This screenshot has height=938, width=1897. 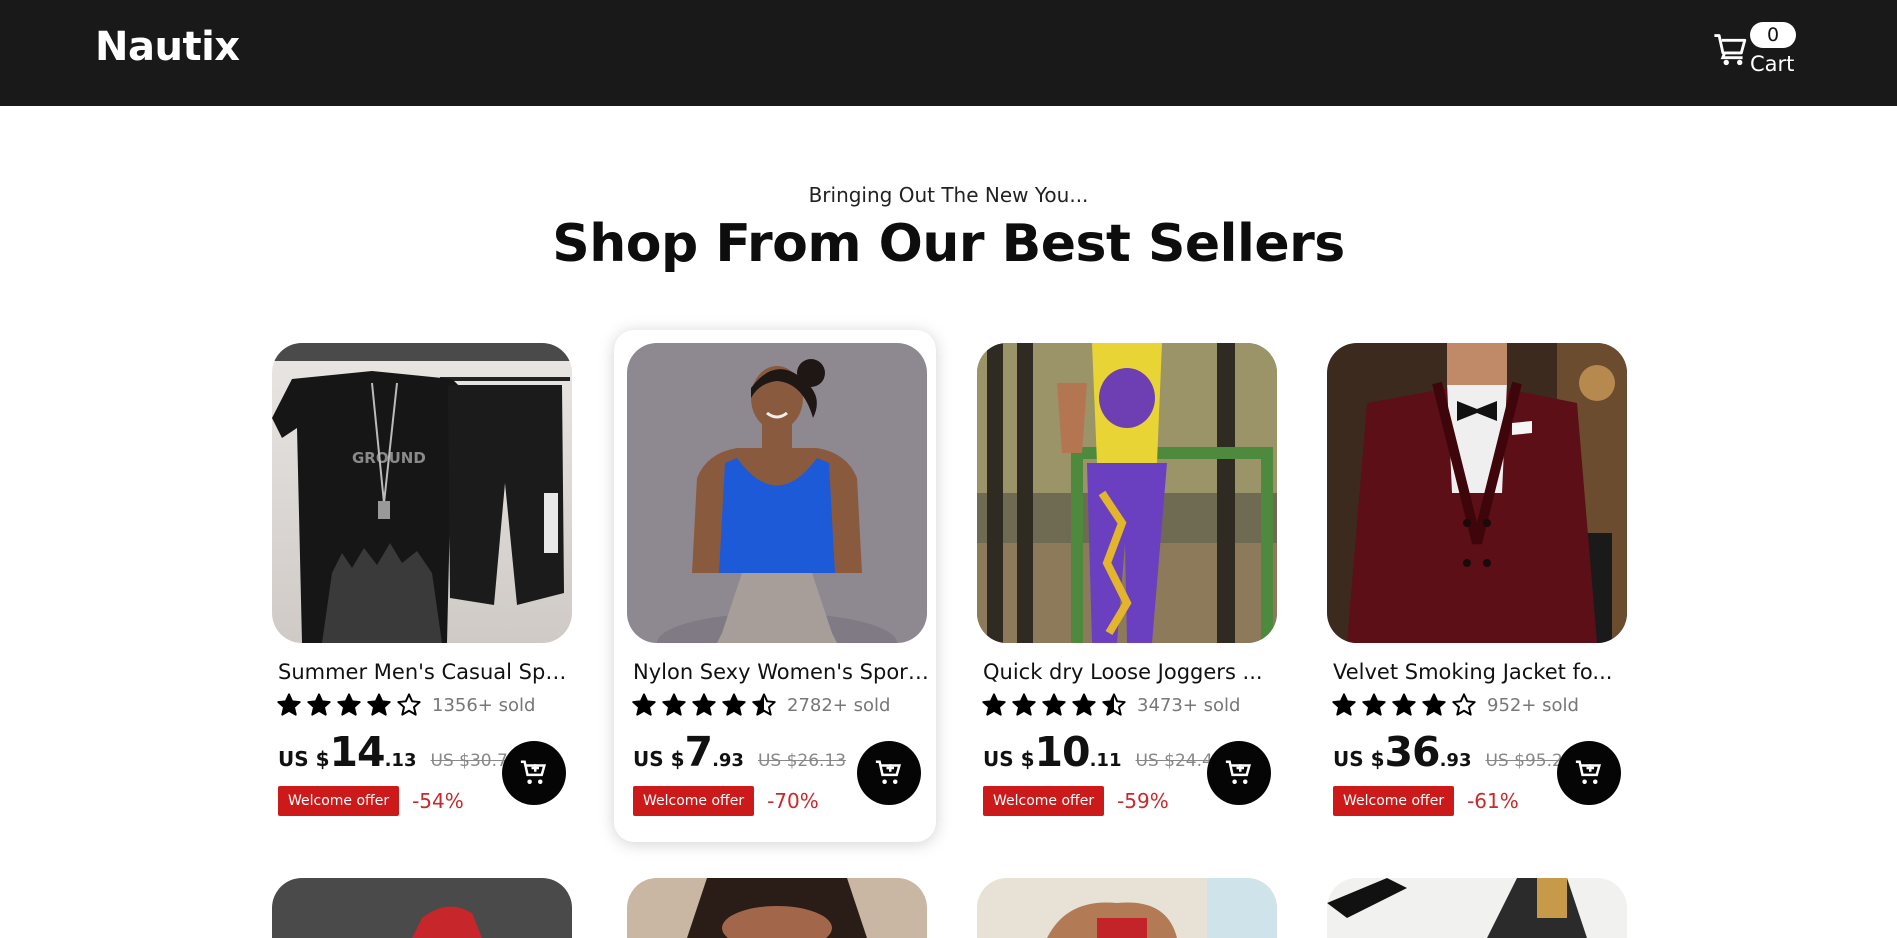 I want to click on discount-percent: -61%, so click(x=1493, y=801).